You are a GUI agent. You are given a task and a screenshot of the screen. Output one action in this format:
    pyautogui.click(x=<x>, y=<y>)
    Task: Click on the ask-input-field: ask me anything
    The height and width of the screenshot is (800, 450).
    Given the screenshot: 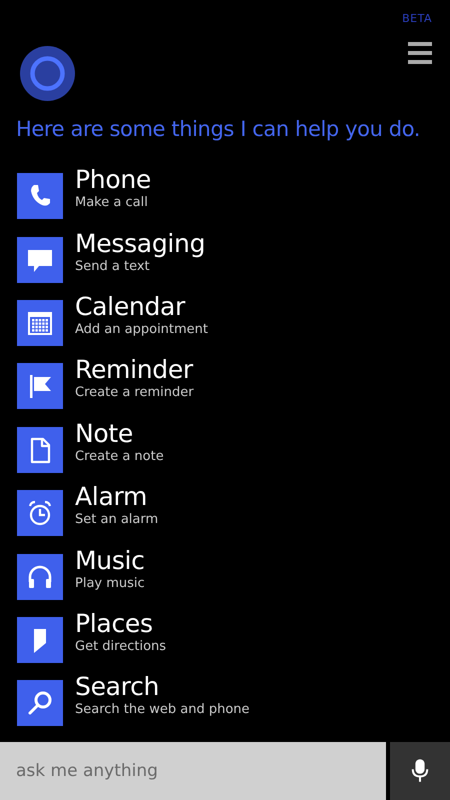 What is the action you would take?
    pyautogui.click(x=193, y=771)
    